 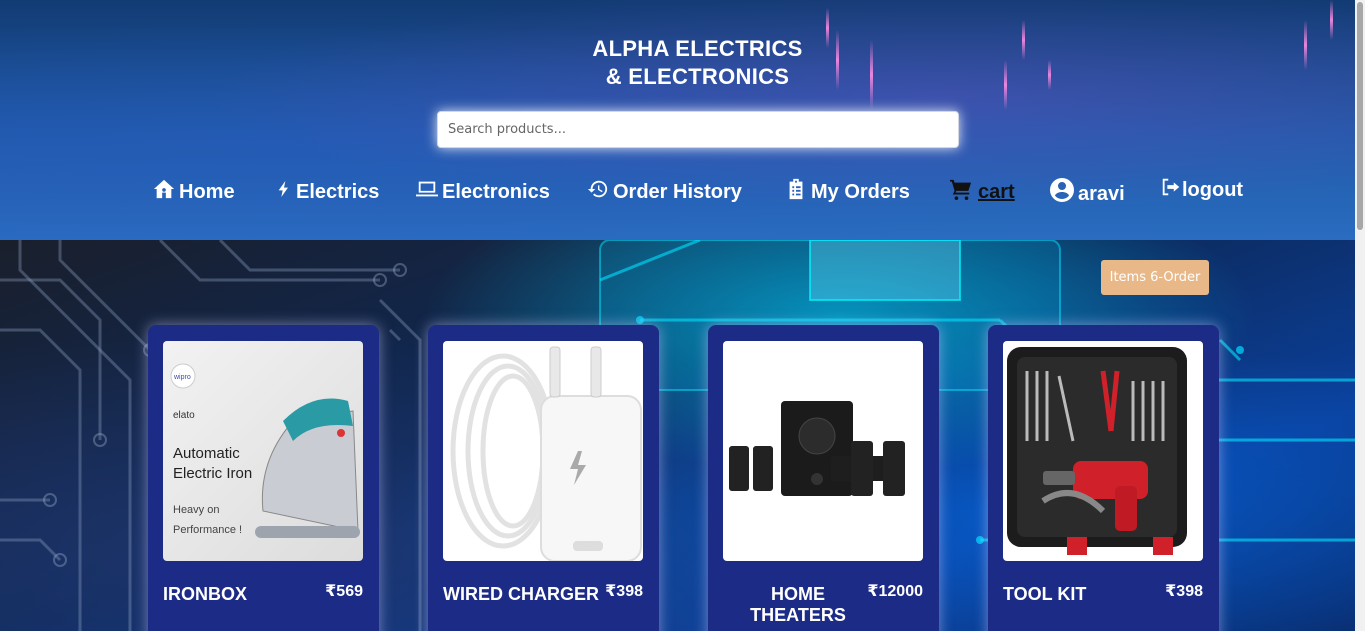 I want to click on nav-electronics: Electronics, so click(x=483, y=191).